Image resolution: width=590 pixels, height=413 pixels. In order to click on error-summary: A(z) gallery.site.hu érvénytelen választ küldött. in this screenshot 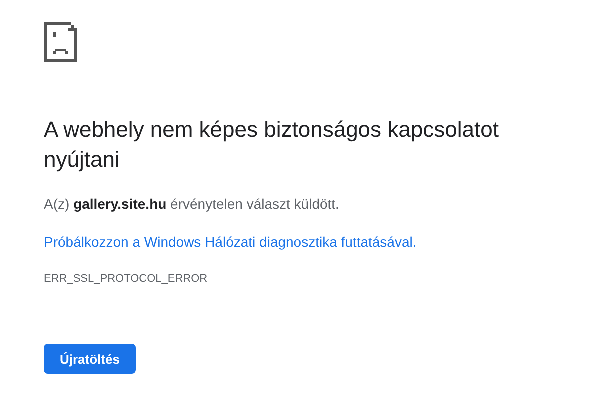, I will do `click(192, 204)`.